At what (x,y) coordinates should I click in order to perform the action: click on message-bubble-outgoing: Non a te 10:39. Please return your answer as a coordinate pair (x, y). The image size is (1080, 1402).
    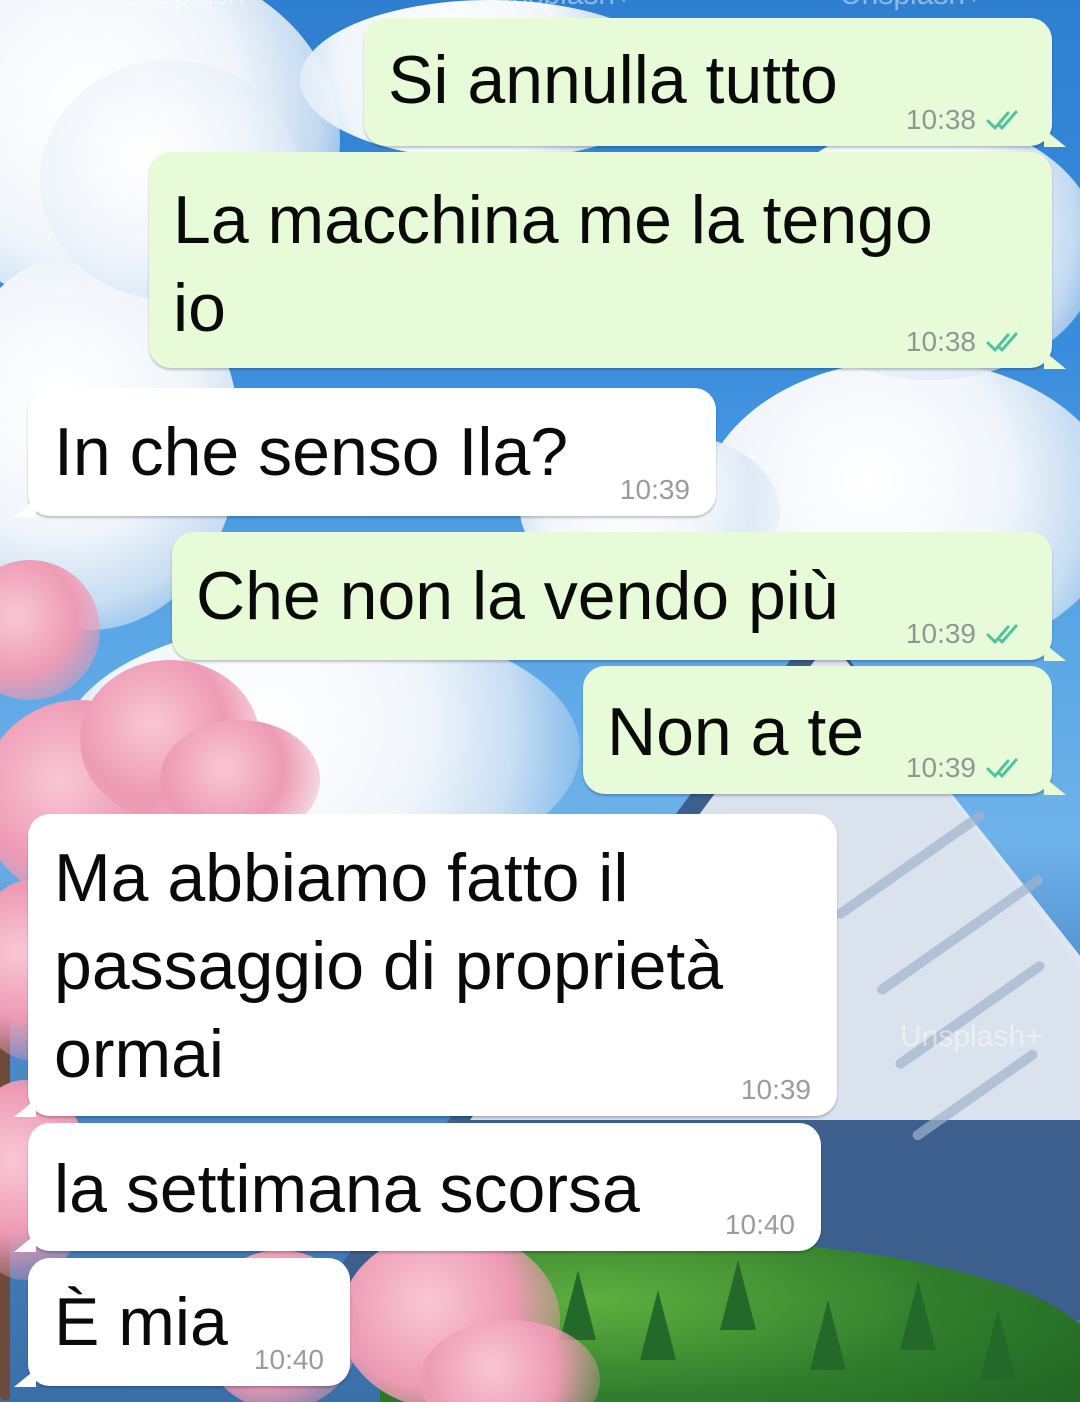
    Looking at the image, I should click on (824, 730).